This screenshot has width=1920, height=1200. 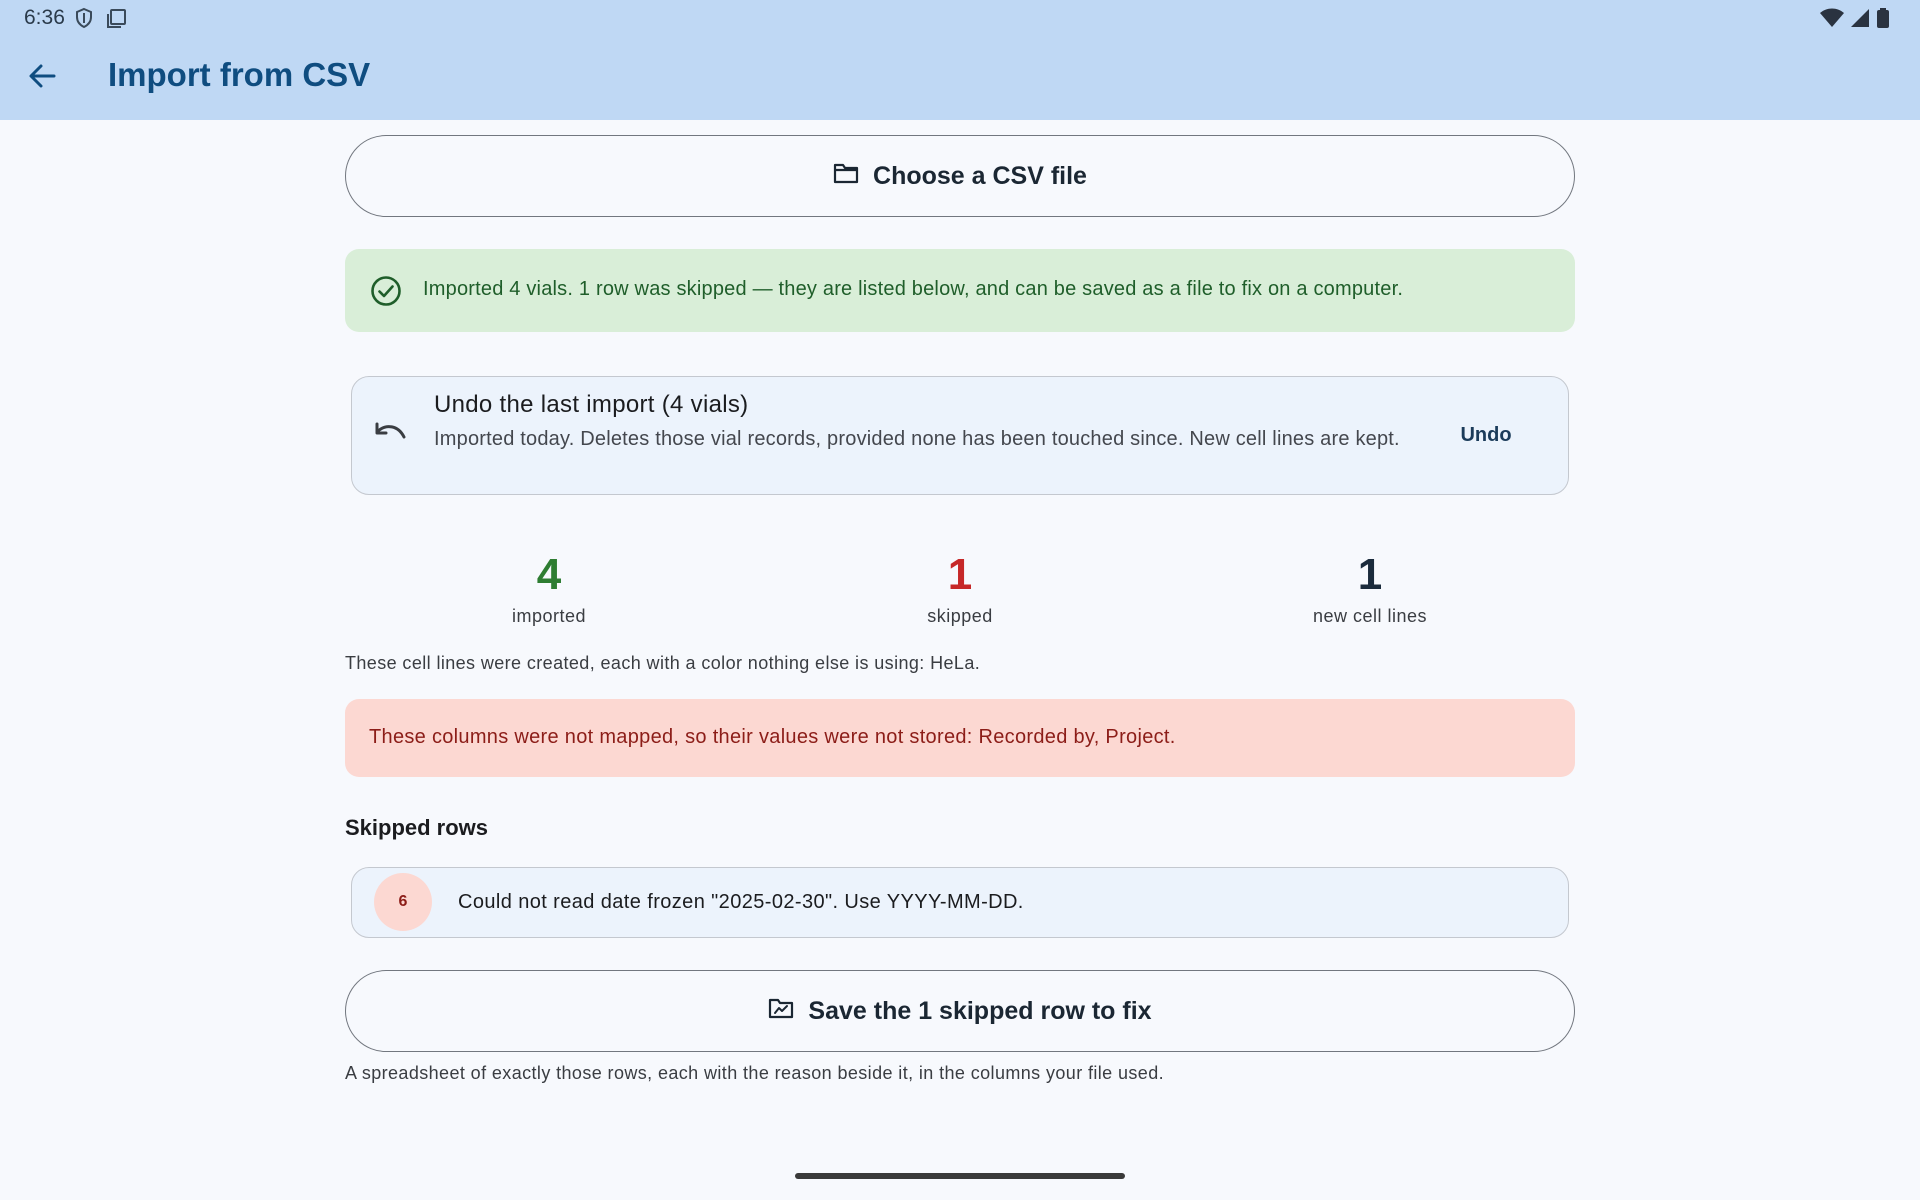 I want to click on back-button, so click(x=42, y=78).